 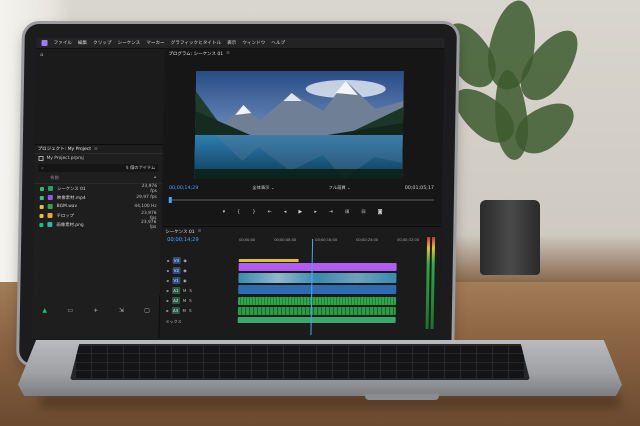 I want to click on track-tag: A3, so click(x=175, y=310).